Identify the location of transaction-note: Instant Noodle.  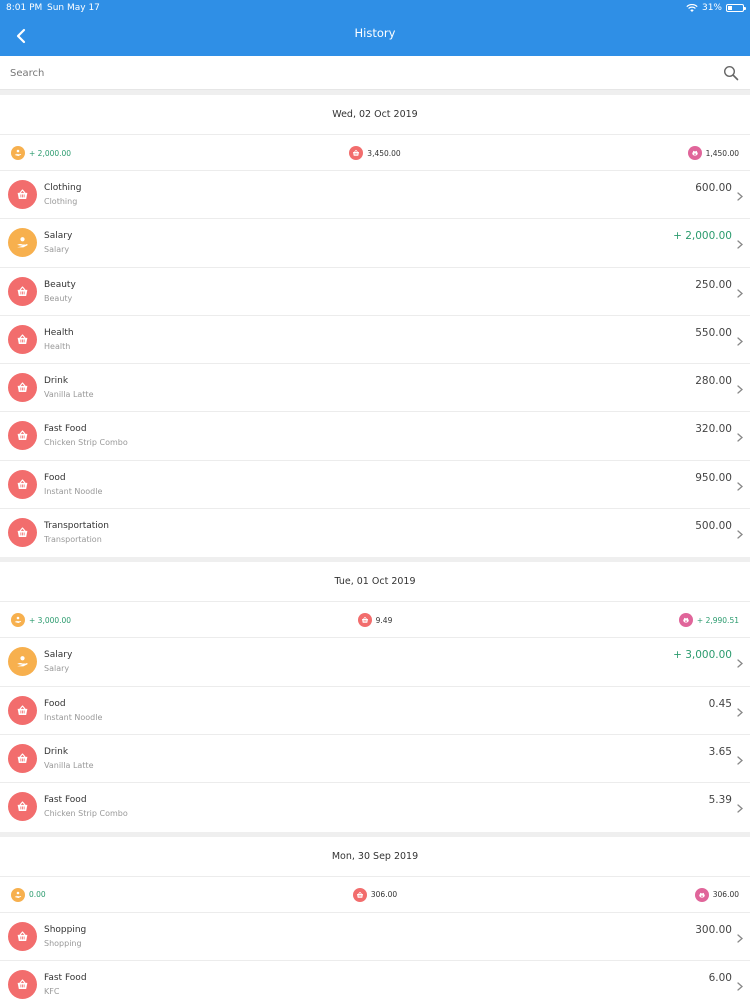
(73, 491).